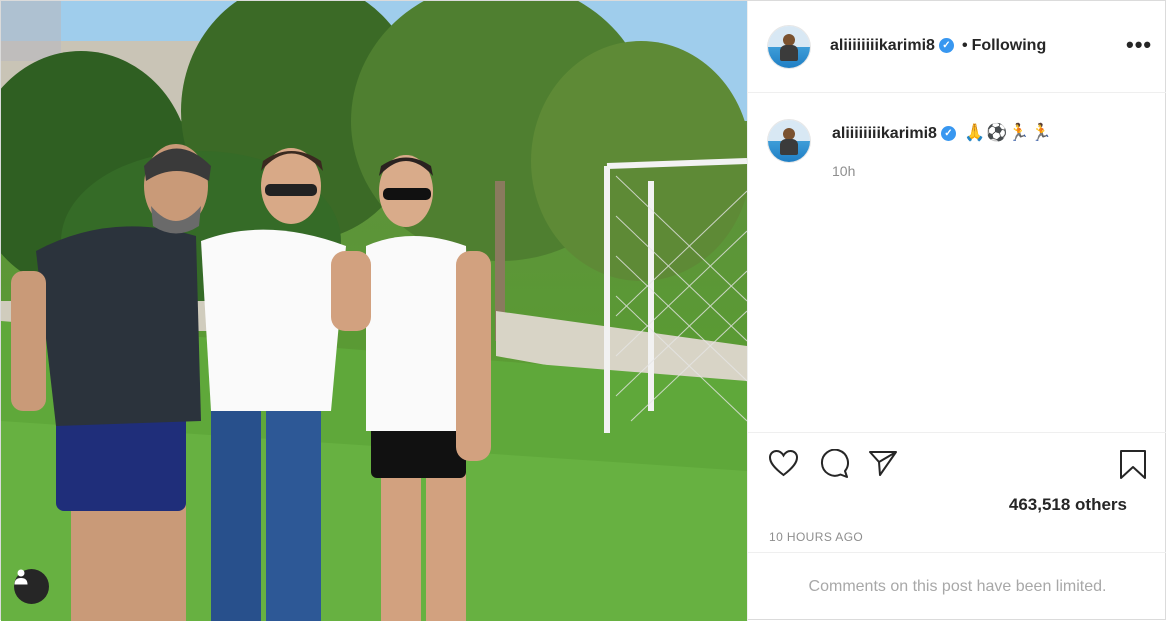 The width and height of the screenshot is (1166, 621). I want to click on caption-username-link: aliiiiiiiikarimi8, so click(884, 133).